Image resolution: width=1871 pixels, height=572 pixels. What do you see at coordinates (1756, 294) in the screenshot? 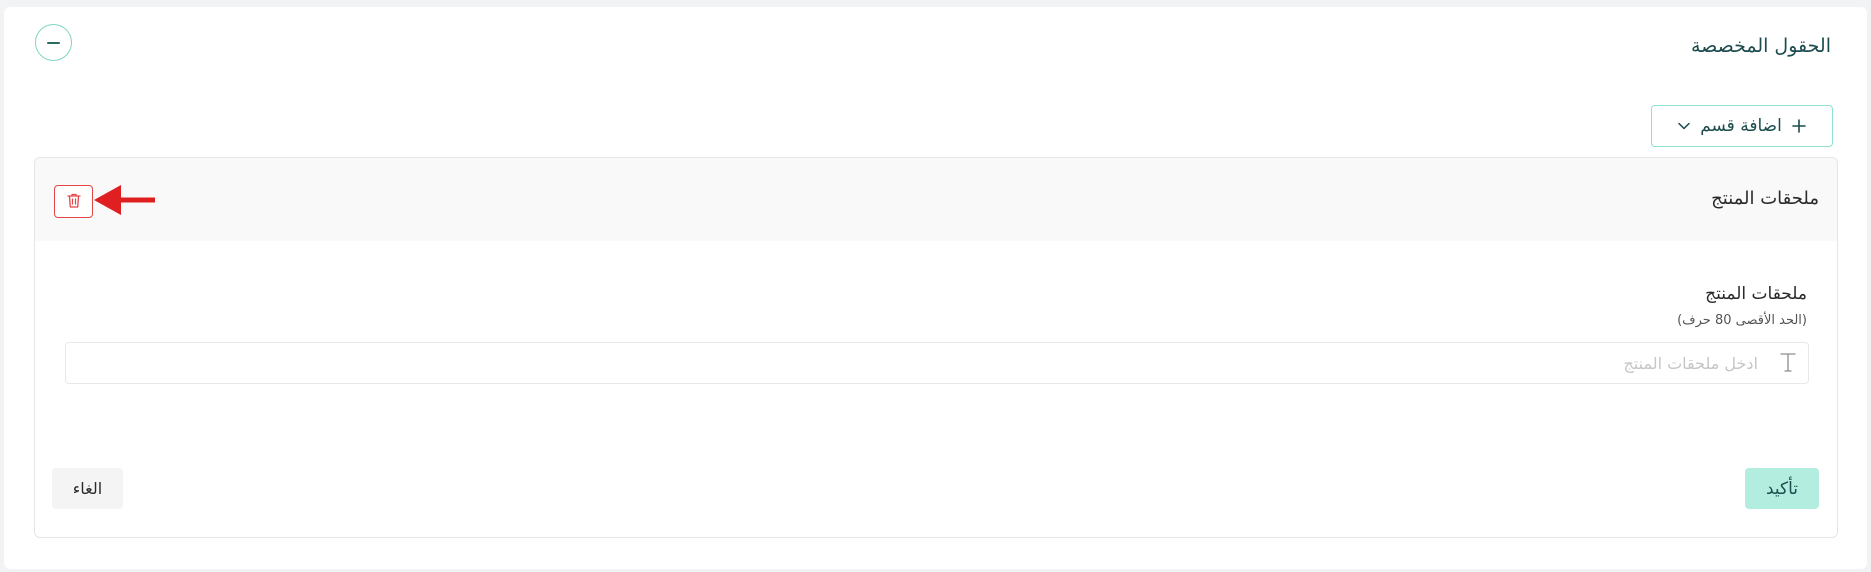
I see `field-label: ملحقات المنتج` at bounding box center [1756, 294].